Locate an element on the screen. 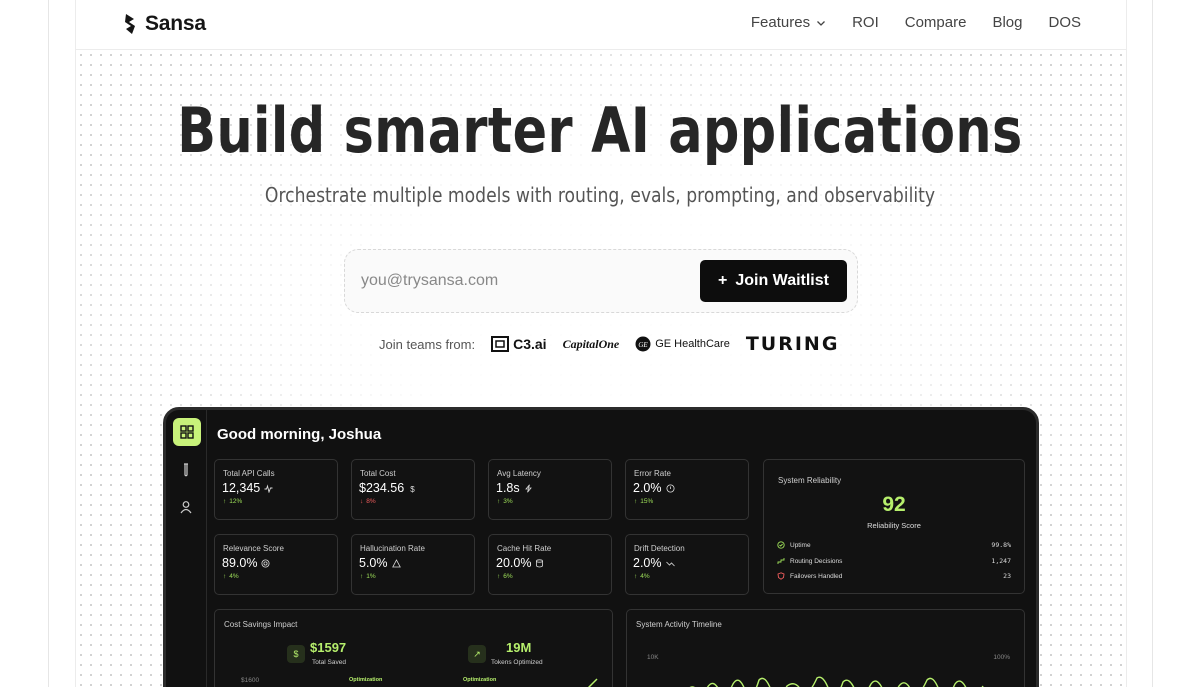 The width and height of the screenshot is (1200, 687). shield-icon is located at coordinates (781, 576).